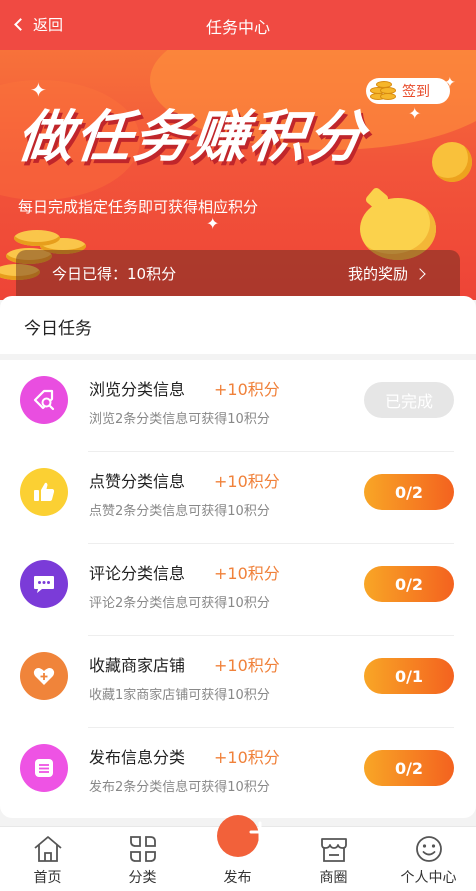 This screenshot has height=891, width=476. I want to click on coins-icon, so click(384, 91).